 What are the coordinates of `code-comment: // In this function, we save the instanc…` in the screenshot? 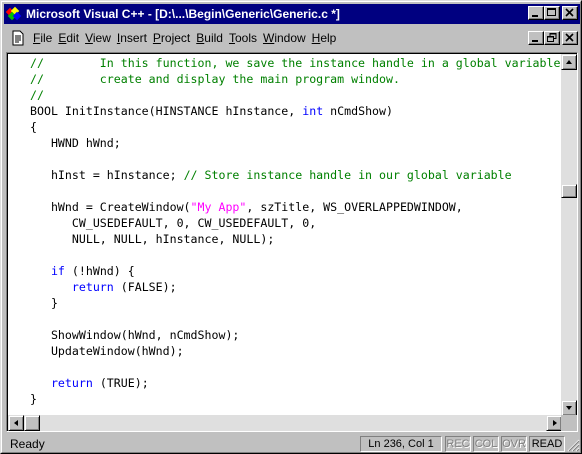 It's located at (296, 63).